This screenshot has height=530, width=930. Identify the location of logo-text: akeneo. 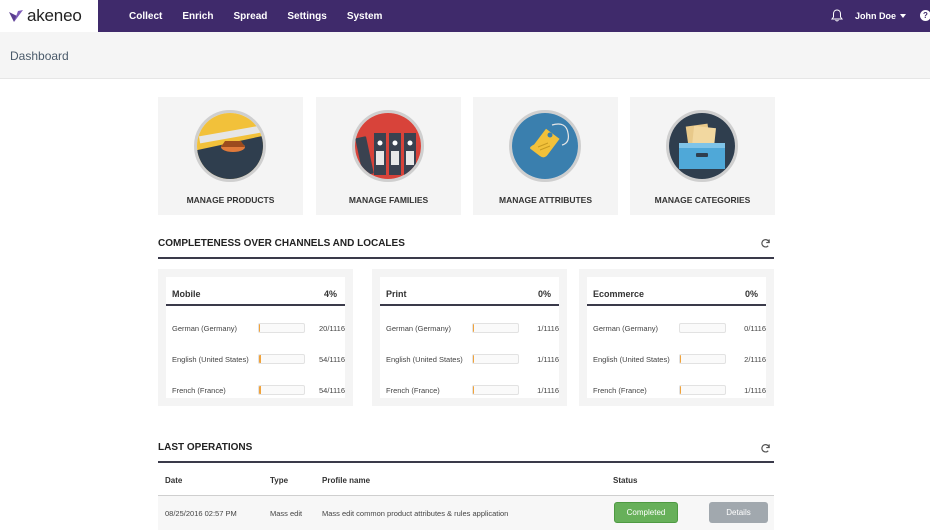
(54, 15).